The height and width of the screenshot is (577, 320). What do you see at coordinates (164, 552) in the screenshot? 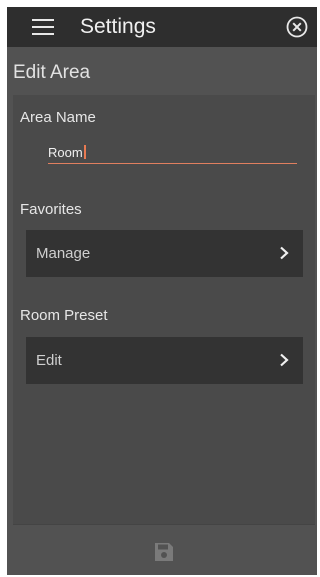
I see `save-icon` at bounding box center [164, 552].